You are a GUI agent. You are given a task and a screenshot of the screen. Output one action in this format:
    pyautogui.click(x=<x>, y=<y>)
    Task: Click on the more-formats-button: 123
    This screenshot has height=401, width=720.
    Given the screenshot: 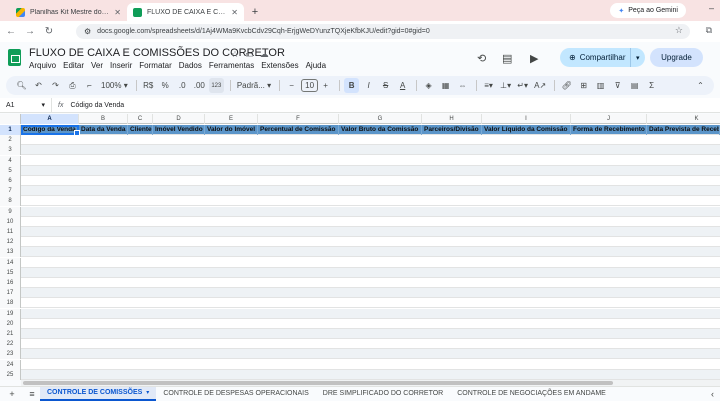 What is the action you would take?
    pyautogui.click(x=216, y=85)
    